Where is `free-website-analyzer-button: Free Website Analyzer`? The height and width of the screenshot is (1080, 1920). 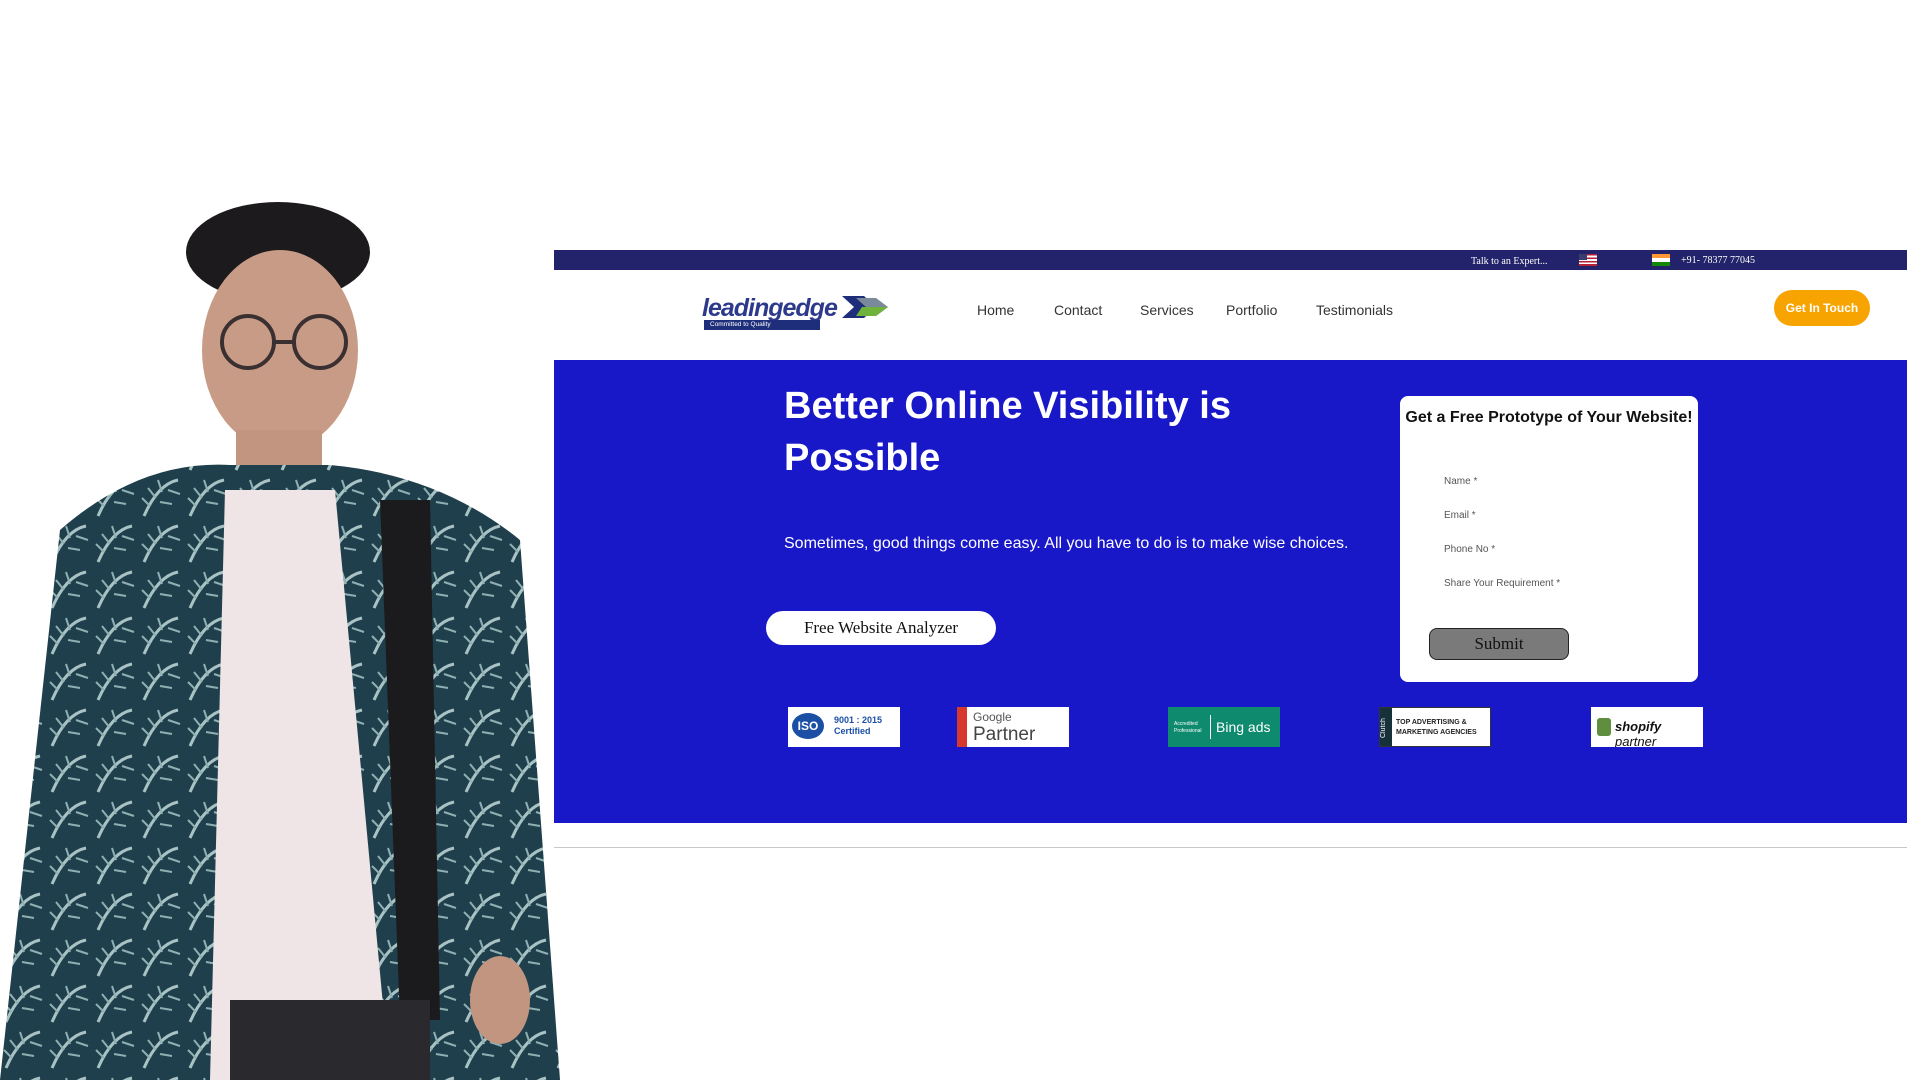
free-website-analyzer-button: Free Website Analyzer is located at coordinates (881, 628).